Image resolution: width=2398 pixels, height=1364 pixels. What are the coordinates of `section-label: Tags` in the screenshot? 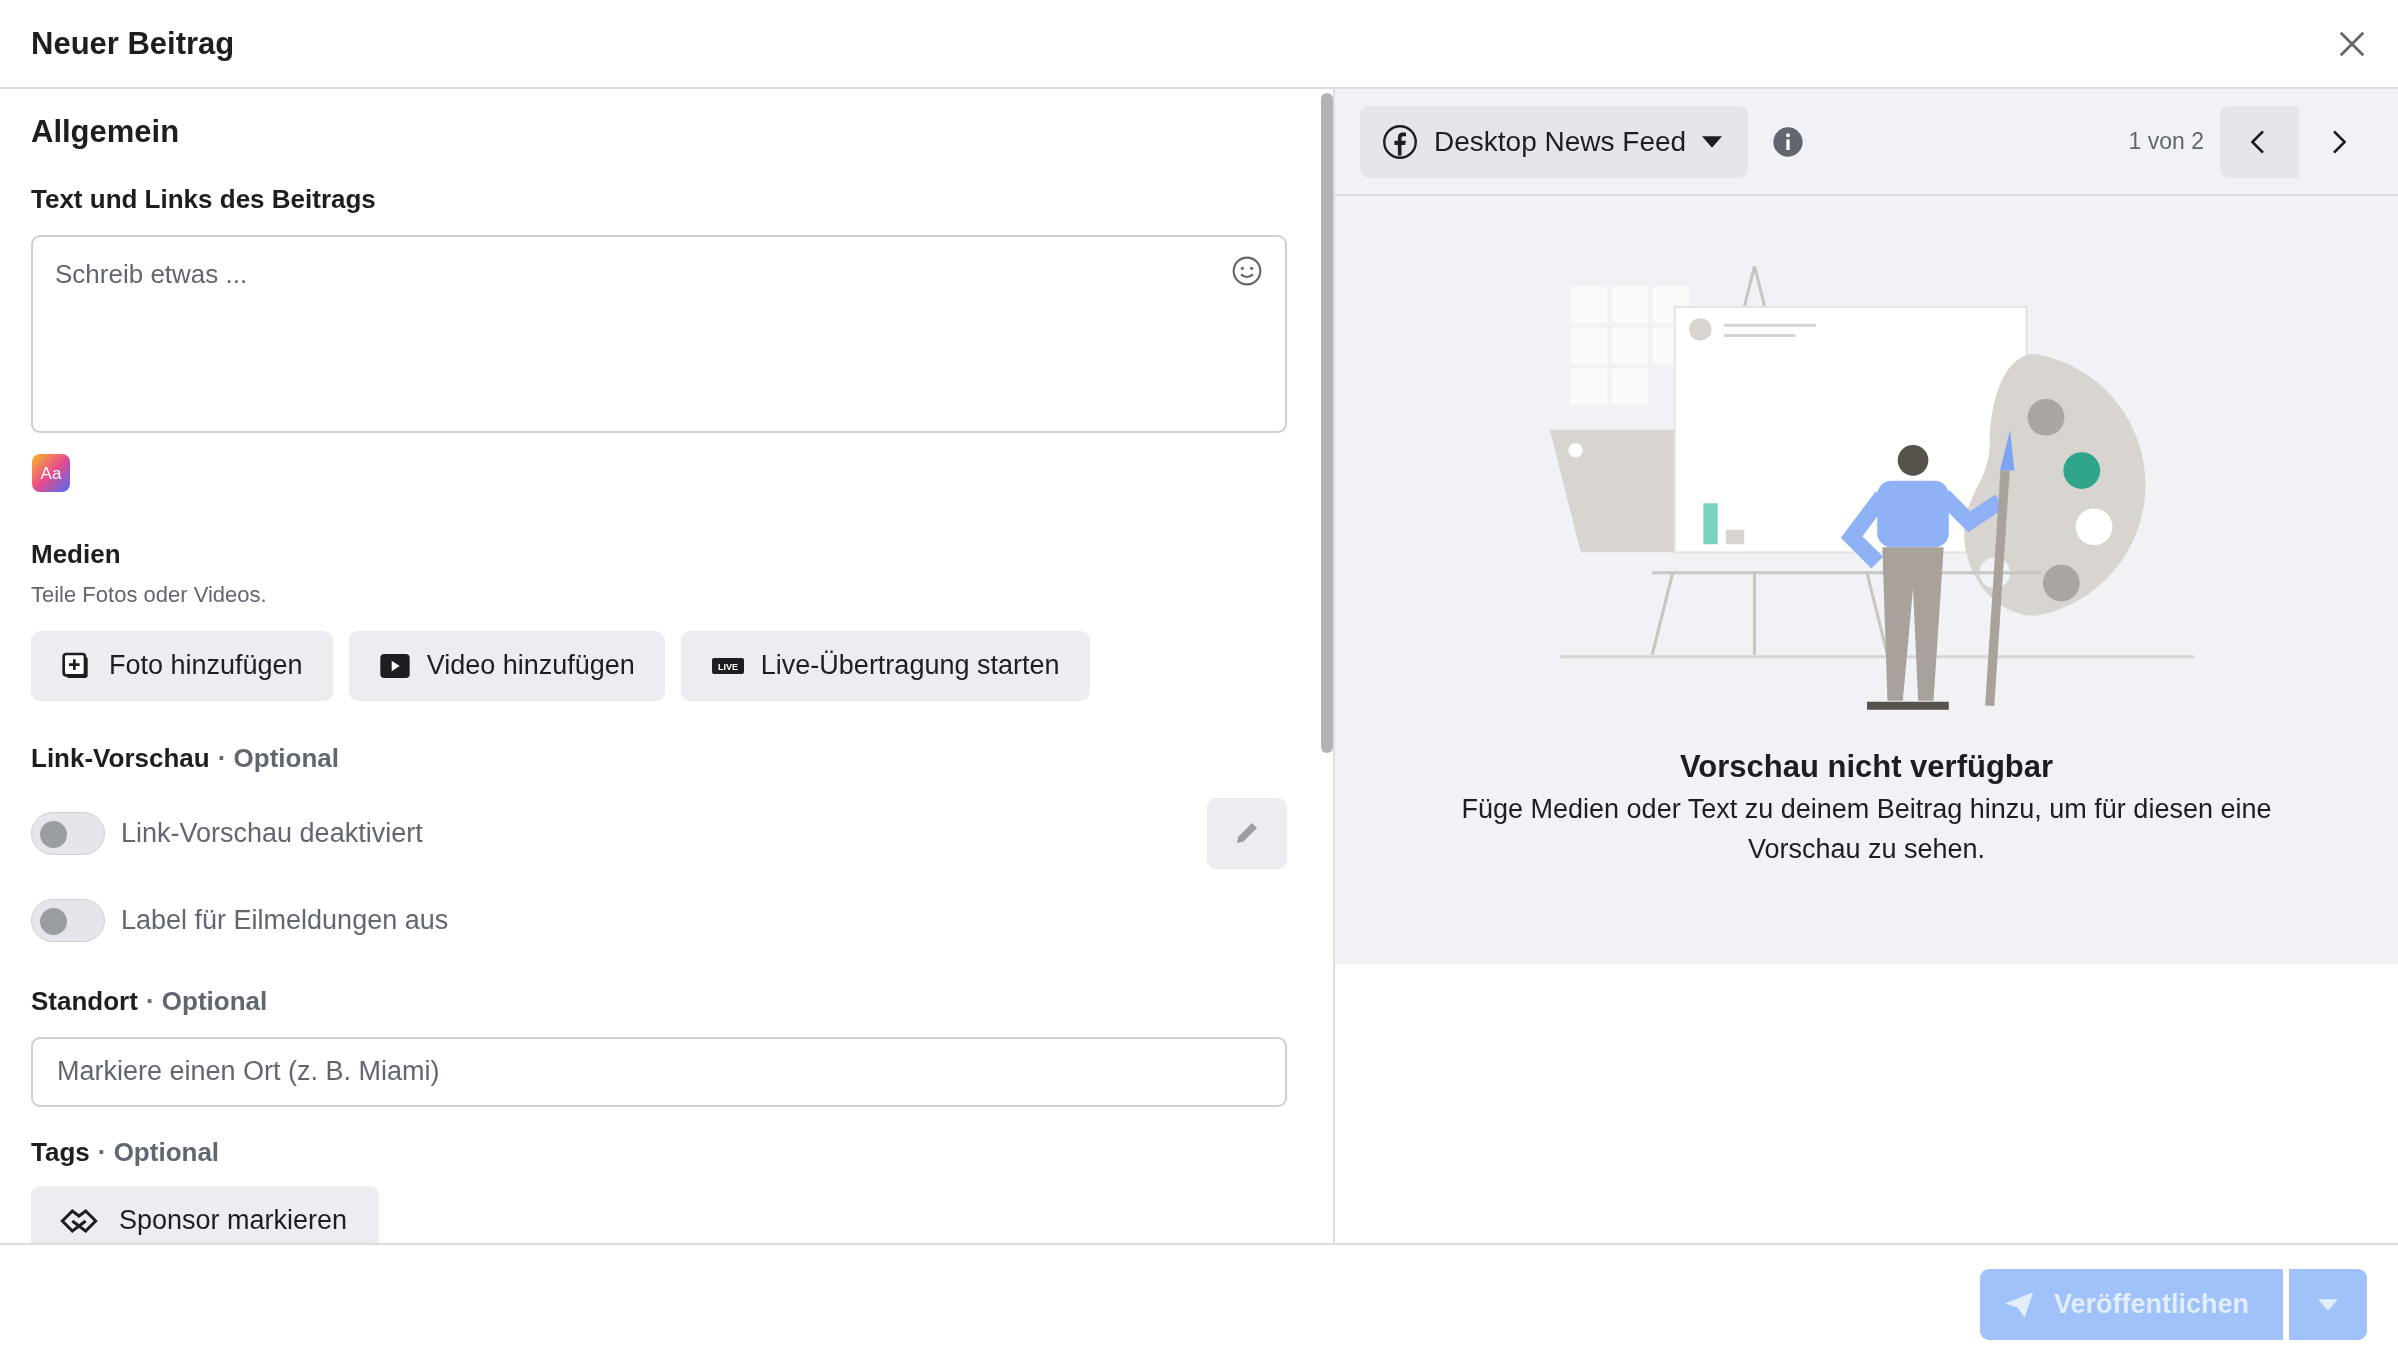 It's located at (60, 1152).